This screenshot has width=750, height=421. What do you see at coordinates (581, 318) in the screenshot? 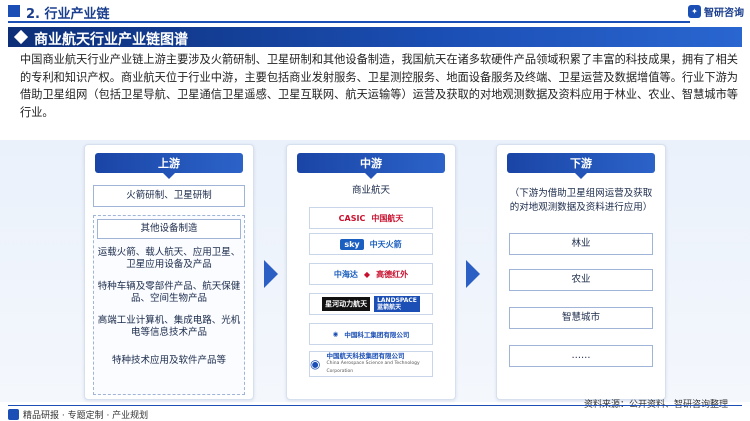
I see `downstream-item-smart-city: 智慧城市` at bounding box center [581, 318].